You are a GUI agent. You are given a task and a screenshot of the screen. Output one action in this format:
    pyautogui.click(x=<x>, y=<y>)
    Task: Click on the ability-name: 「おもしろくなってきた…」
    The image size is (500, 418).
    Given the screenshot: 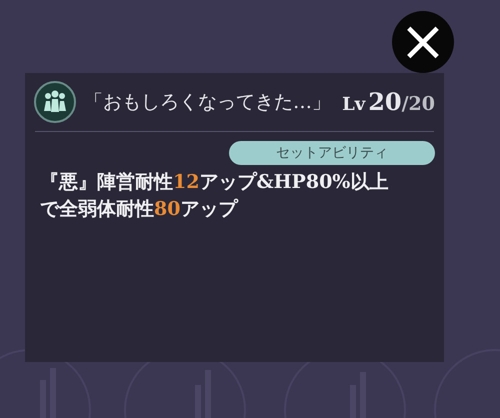 What is the action you would take?
    pyautogui.click(x=207, y=102)
    